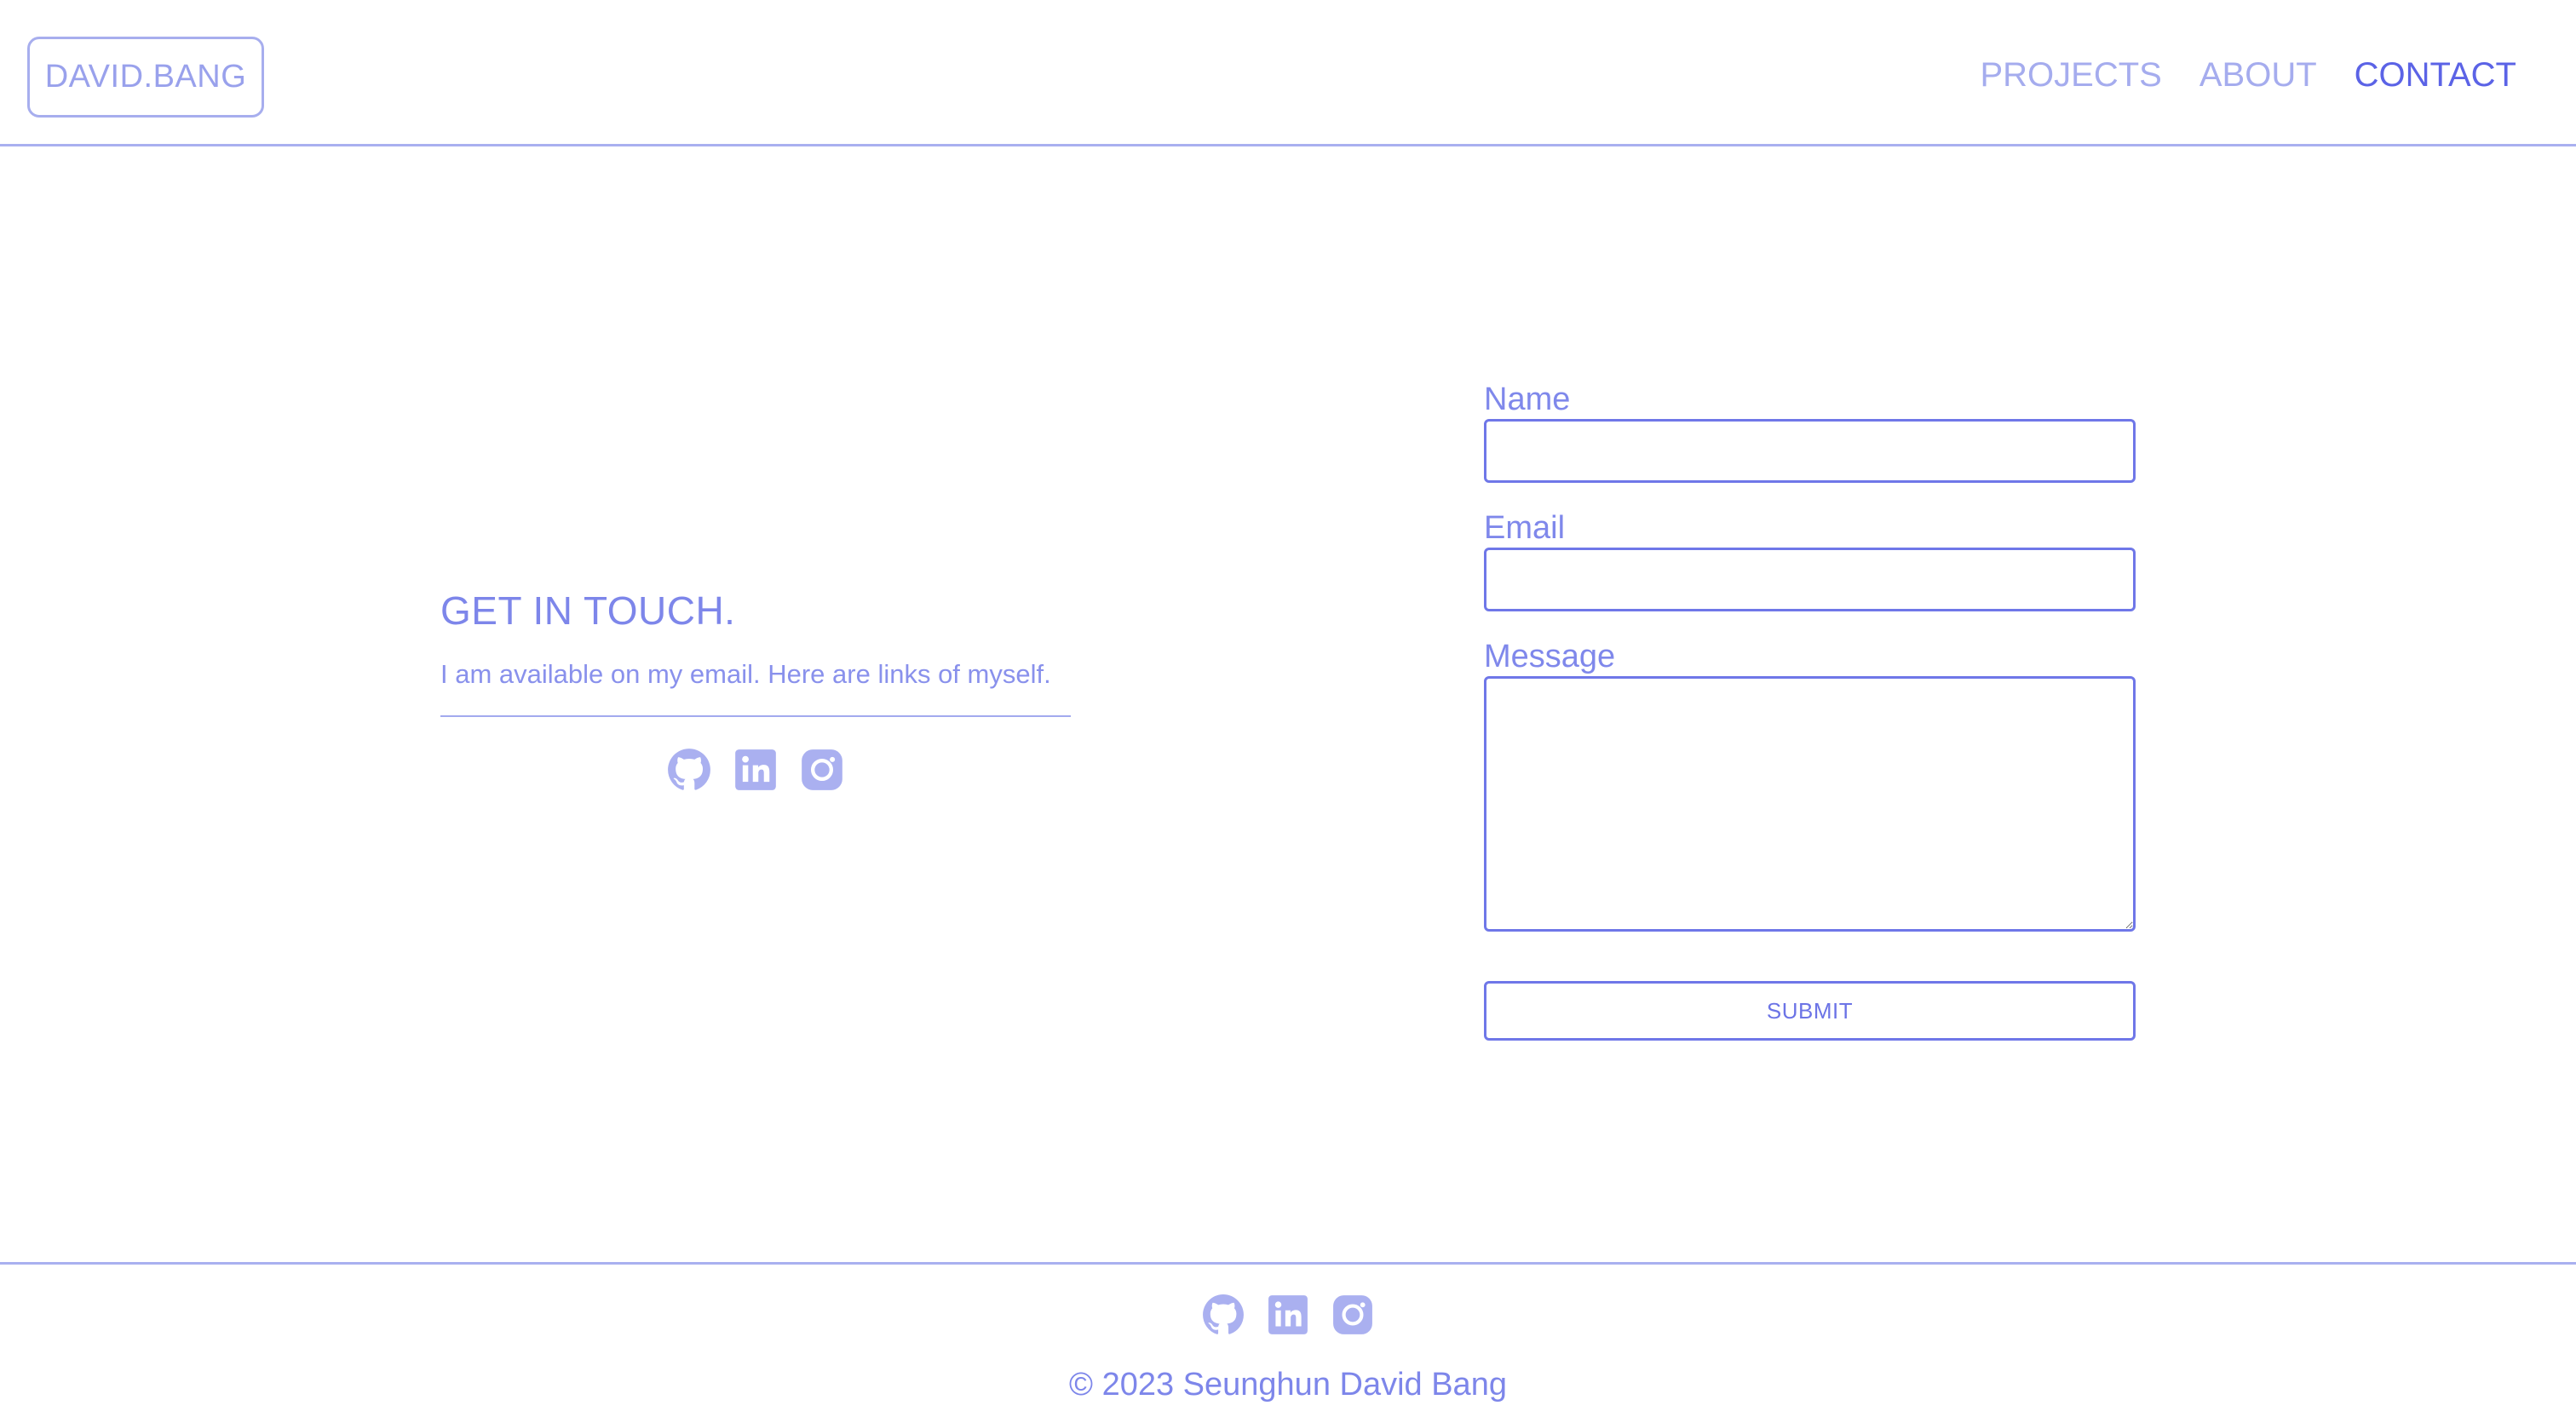 The height and width of the screenshot is (1417, 2576). What do you see at coordinates (1288, 1339) in the screenshot?
I see `site-footer: © 2023 Seunghun David Bang` at bounding box center [1288, 1339].